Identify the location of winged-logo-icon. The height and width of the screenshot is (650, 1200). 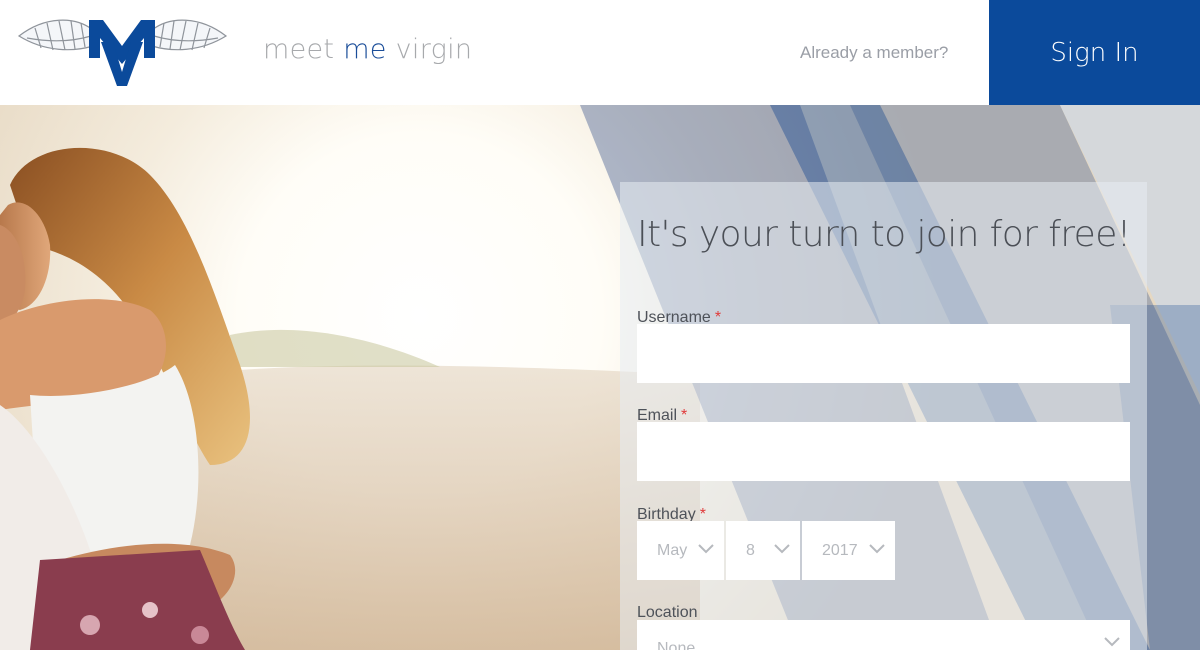
(122, 50).